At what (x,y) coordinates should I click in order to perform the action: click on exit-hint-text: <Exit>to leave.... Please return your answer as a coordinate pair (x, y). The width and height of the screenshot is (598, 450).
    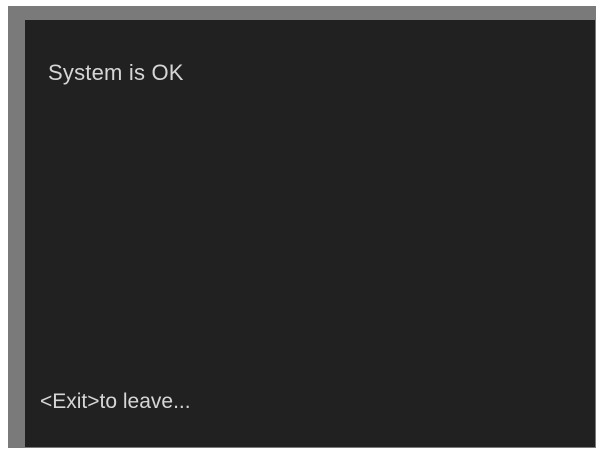
    Looking at the image, I should click on (115, 401).